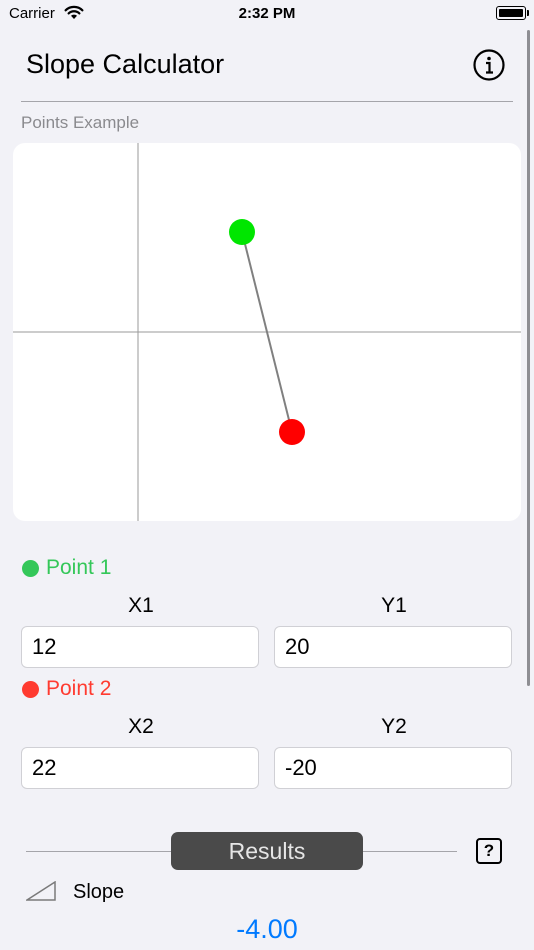 This screenshot has height=950, width=534. I want to click on slope-icon, so click(41, 891).